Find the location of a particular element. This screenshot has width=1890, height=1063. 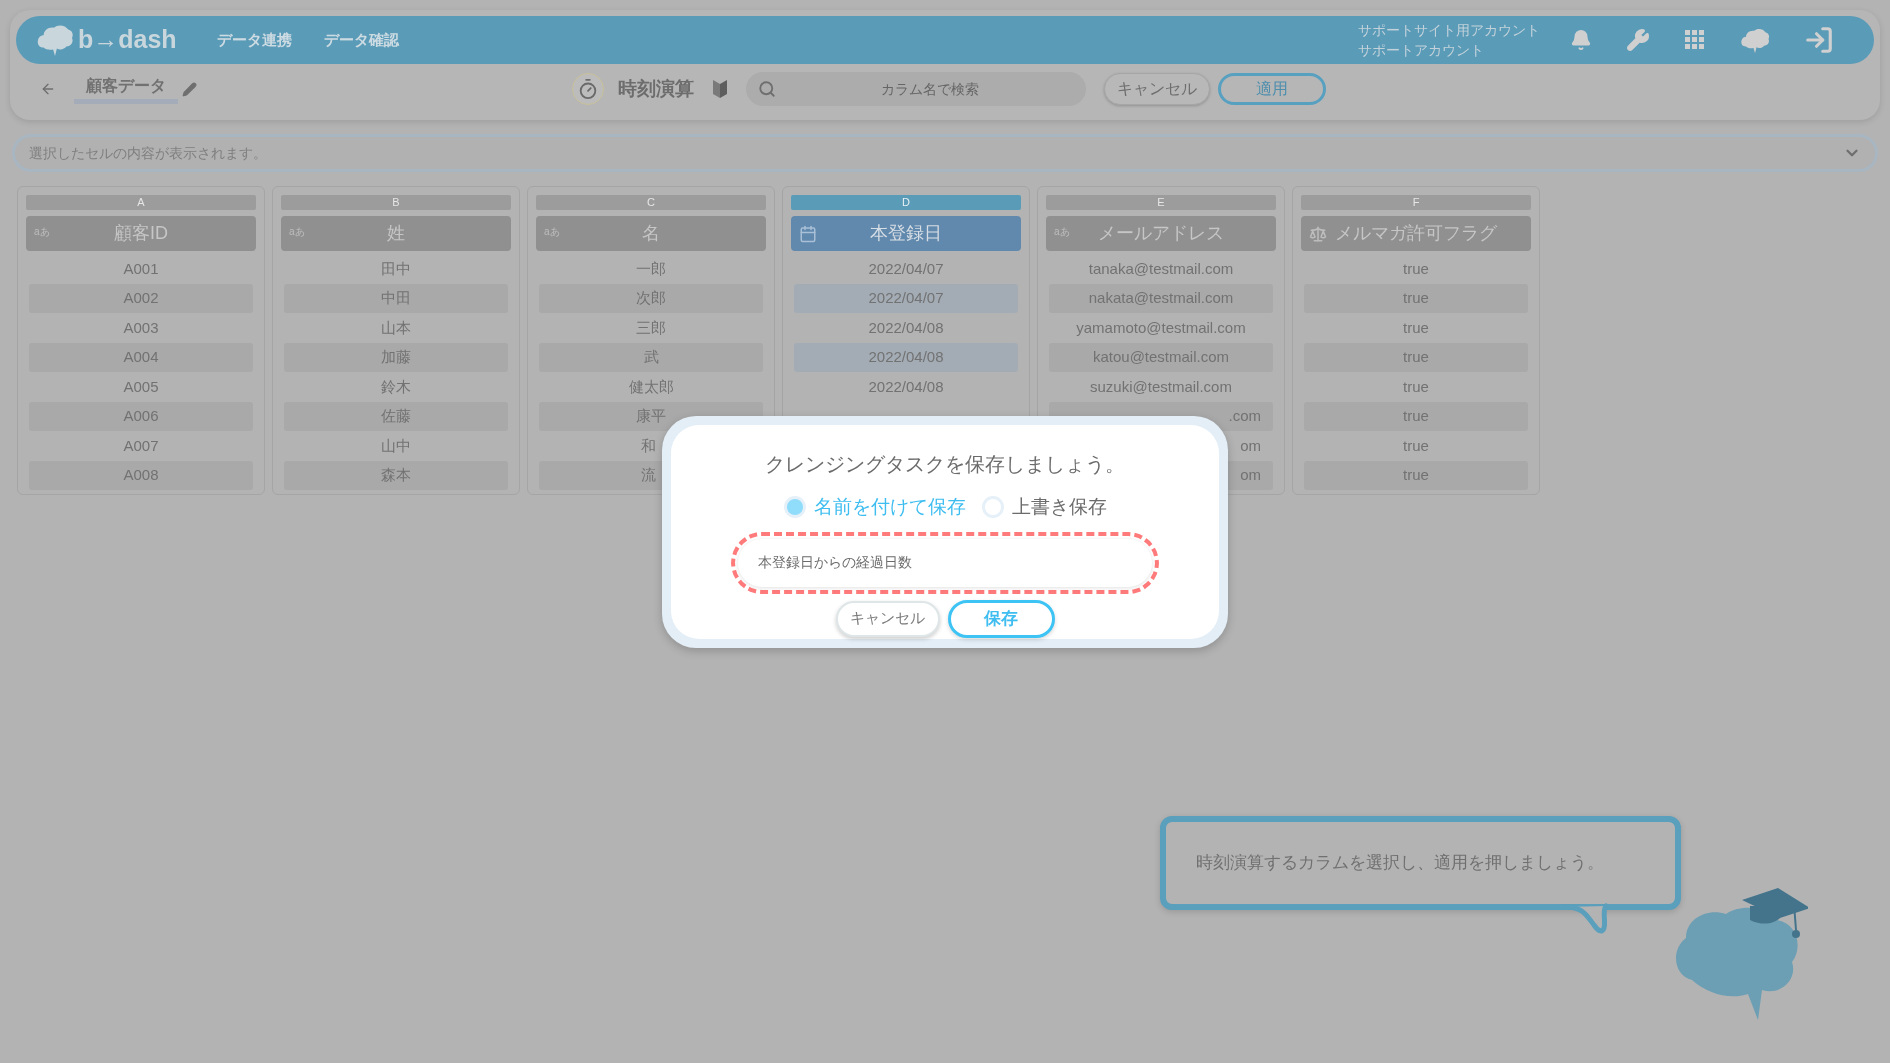

account-name: サポートサイト用アカウント is located at coordinates (1449, 30).